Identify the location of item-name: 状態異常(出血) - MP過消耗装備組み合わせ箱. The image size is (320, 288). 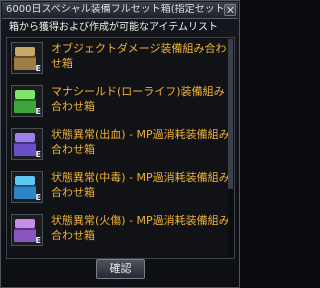
(140, 142).